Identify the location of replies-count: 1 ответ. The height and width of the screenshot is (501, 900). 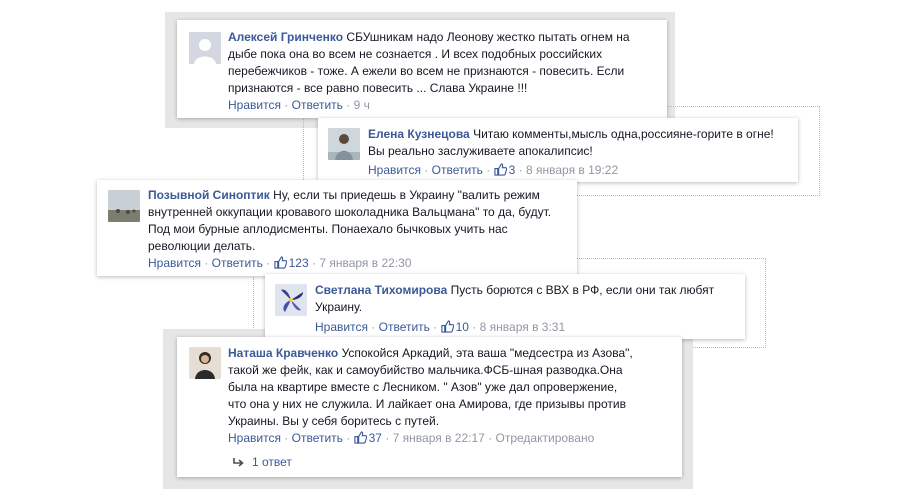
(272, 462).